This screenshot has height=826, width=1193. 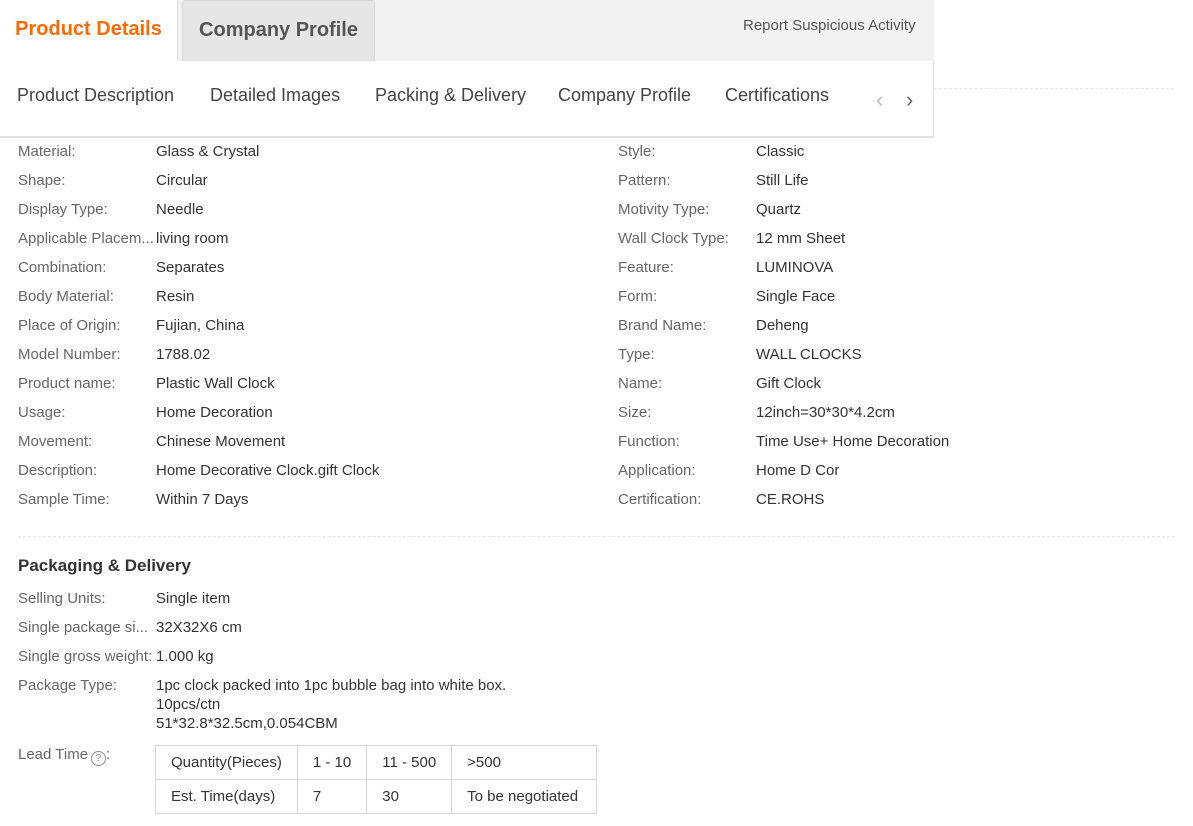 I want to click on attribute-row: Style: Classic, so click(x=843, y=152).